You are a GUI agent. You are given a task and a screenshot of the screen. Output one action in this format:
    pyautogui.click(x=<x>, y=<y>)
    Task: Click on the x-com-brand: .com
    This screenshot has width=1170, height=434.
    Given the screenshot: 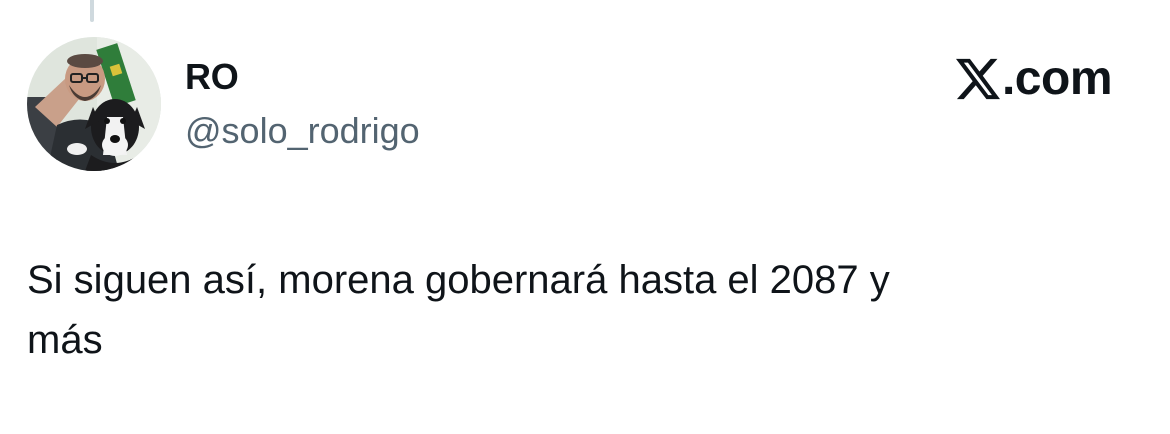 What is the action you would take?
    pyautogui.click(x=1034, y=78)
    